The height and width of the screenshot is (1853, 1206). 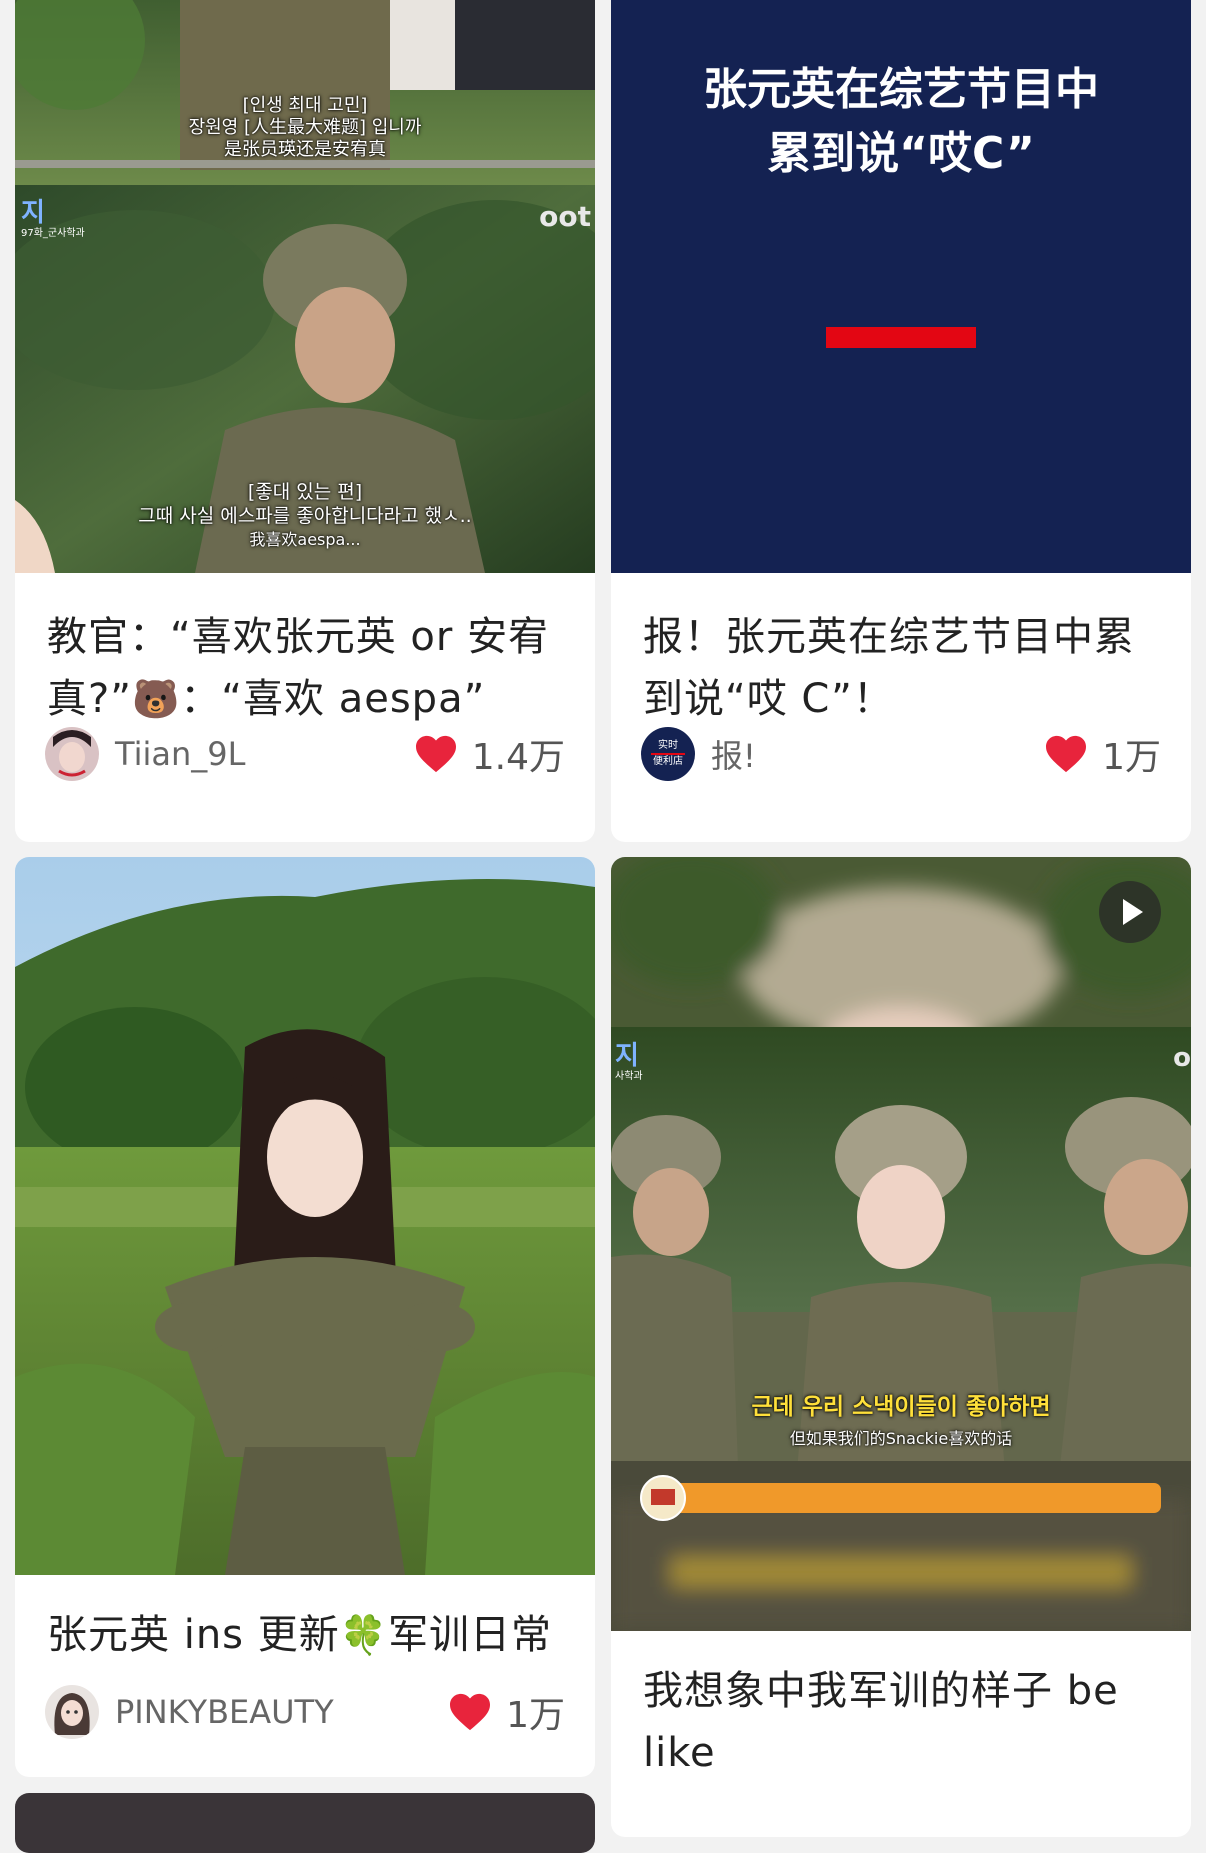 I want to click on card-1-caption-bottom-ko2: 그때 사실 에스파를 좋아합니다라고 했ㅅ.., so click(x=305, y=516).